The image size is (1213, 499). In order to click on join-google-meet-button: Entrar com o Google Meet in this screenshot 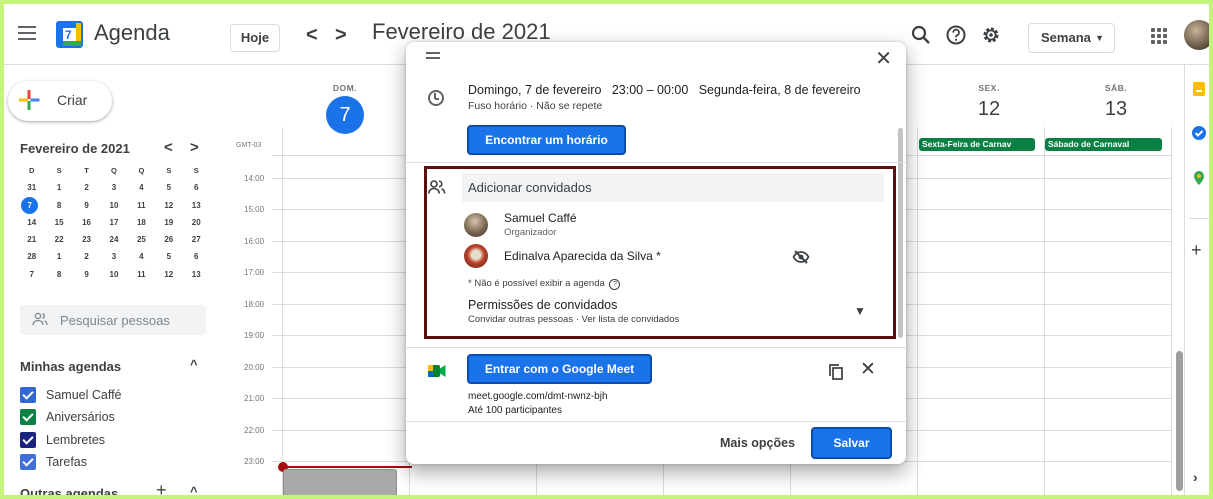, I will do `click(559, 369)`.